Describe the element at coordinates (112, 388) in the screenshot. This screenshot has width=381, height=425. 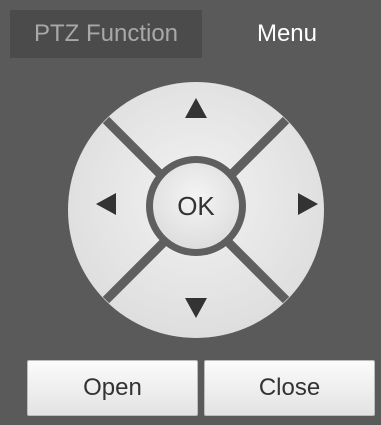
I see `open-button: Open` at that location.